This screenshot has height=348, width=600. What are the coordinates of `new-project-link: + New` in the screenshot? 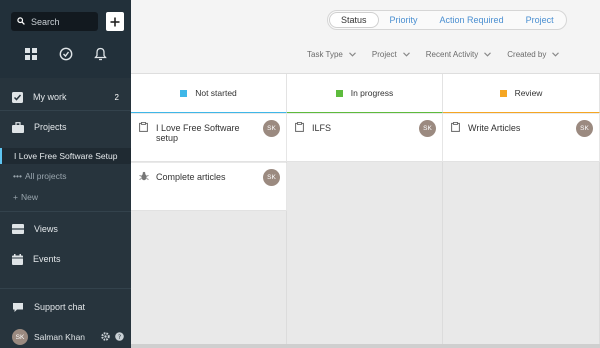 It's located at (25, 197).